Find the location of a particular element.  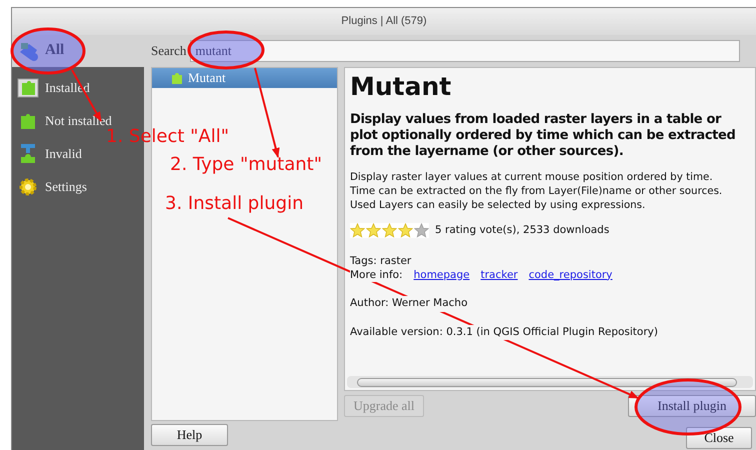

help-button: Help is located at coordinates (189, 435).